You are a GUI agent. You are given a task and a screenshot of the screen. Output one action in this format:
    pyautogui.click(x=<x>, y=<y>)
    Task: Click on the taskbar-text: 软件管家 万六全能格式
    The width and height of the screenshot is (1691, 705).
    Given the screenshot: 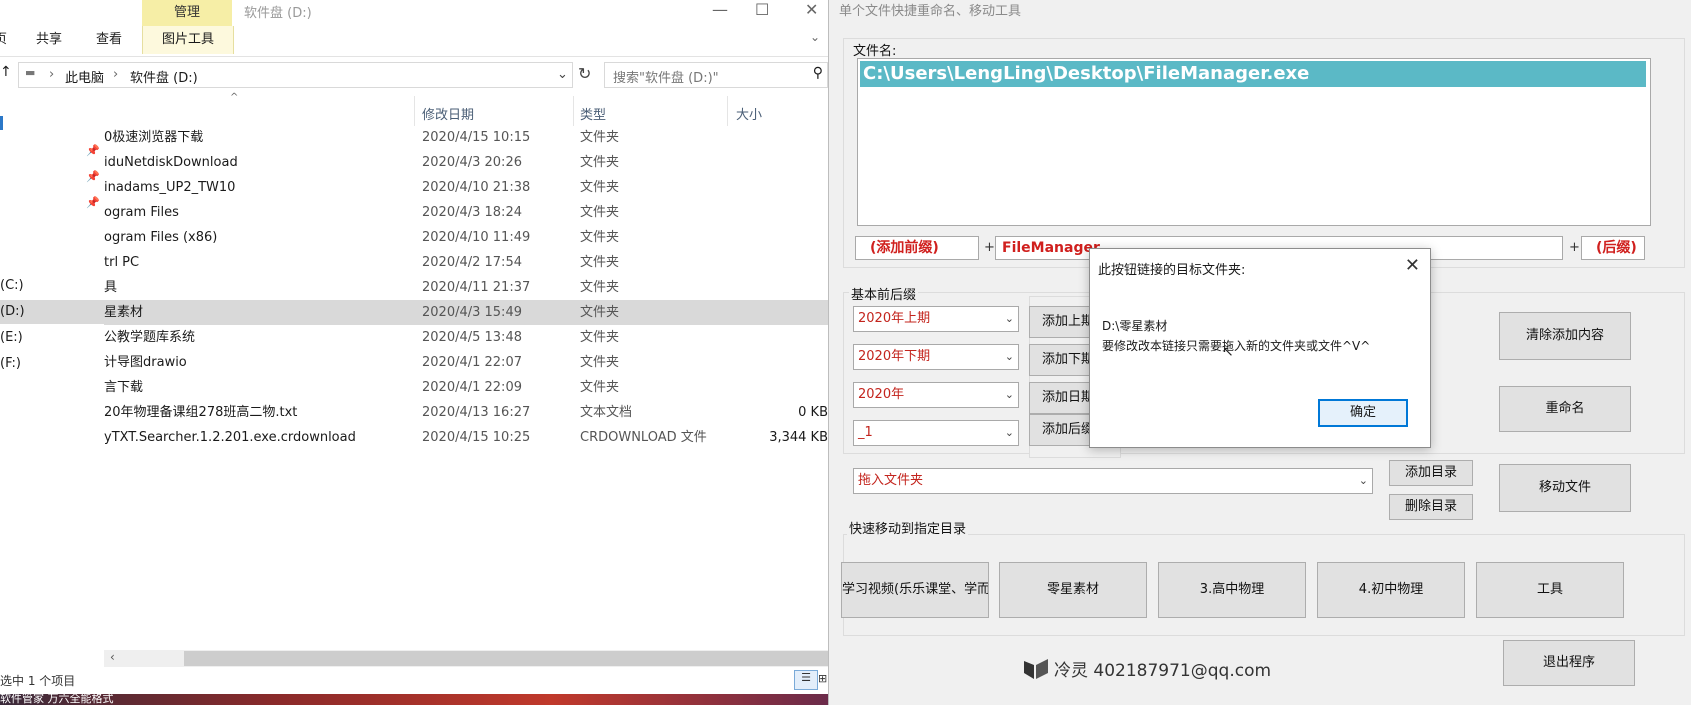 What is the action you would take?
    pyautogui.click(x=57, y=698)
    